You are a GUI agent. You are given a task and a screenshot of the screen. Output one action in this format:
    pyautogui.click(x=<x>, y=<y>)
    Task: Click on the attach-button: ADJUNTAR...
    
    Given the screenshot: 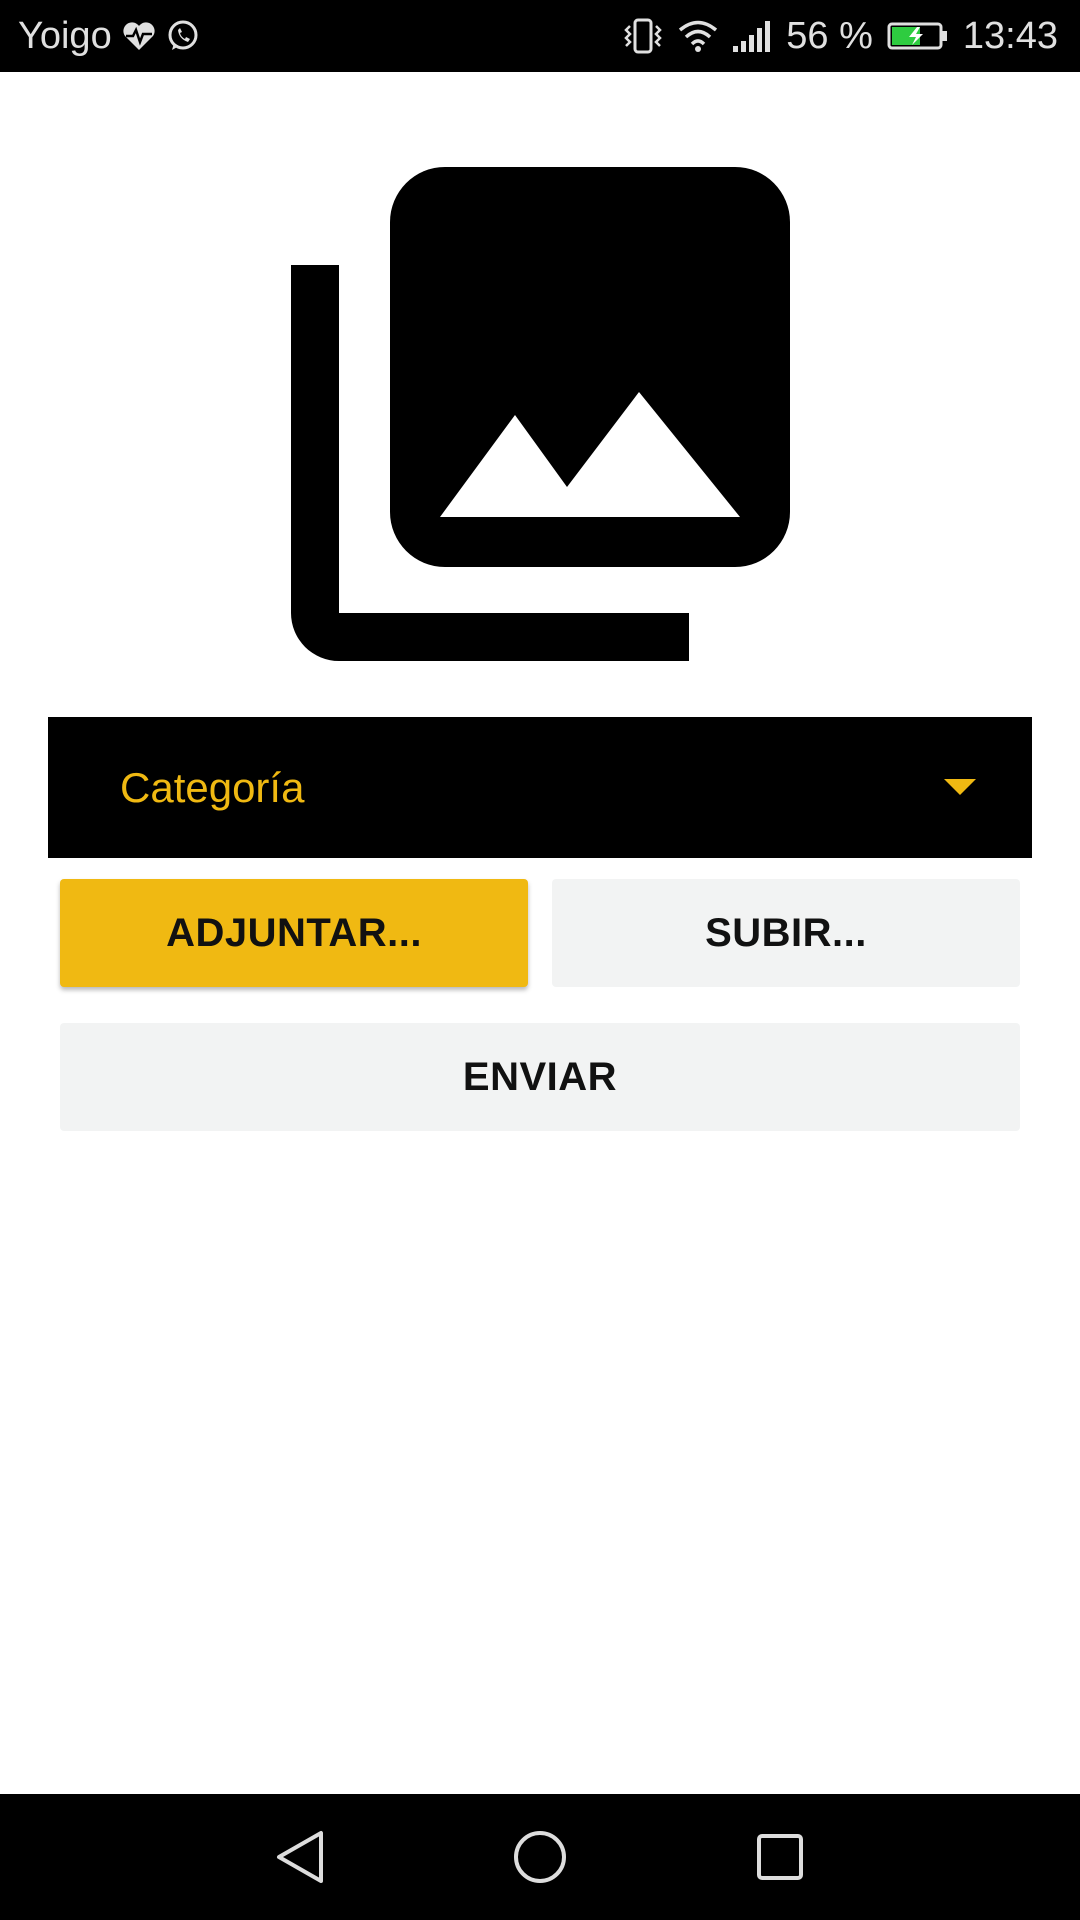 What is the action you would take?
    pyautogui.click(x=294, y=933)
    